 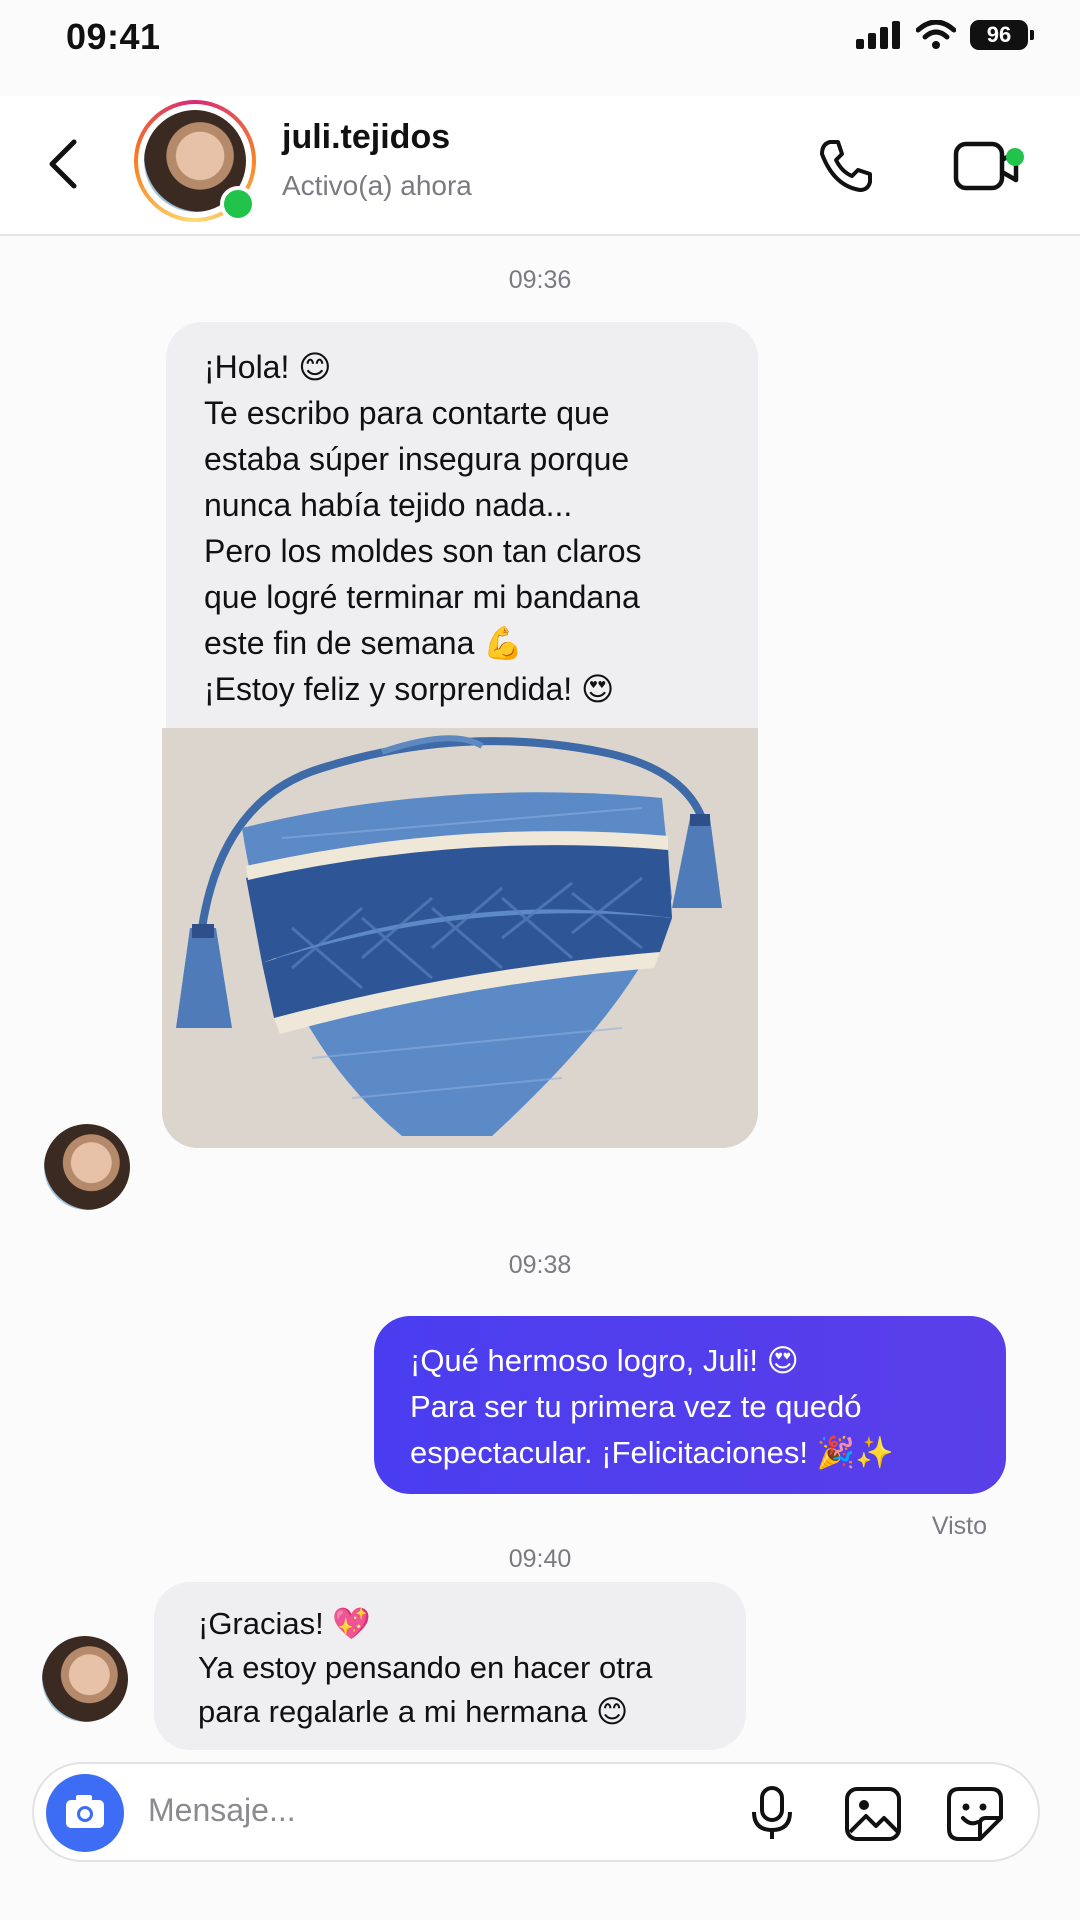 What do you see at coordinates (1015, 157) in the screenshot?
I see `video-online-dot` at bounding box center [1015, 157].